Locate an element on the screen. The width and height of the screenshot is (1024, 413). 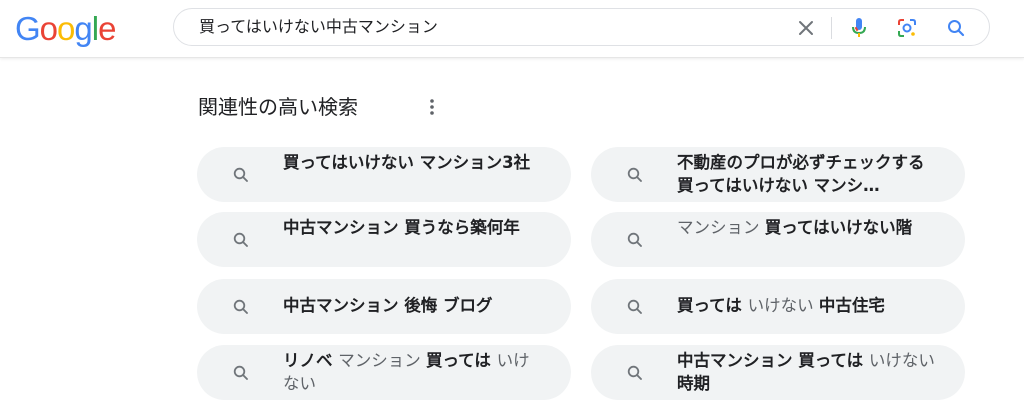
related-search-chip: 中古マンション 後悔 ブログ is located at coordinates (384, 306).